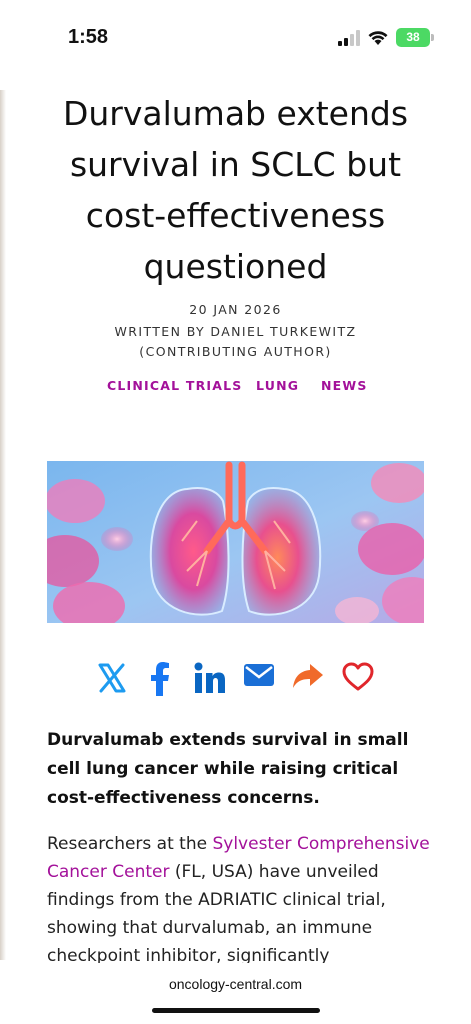 Image resolution: width=471 pixels, height=1024 pixels. I want to click on share-icon, so click(308, 676).